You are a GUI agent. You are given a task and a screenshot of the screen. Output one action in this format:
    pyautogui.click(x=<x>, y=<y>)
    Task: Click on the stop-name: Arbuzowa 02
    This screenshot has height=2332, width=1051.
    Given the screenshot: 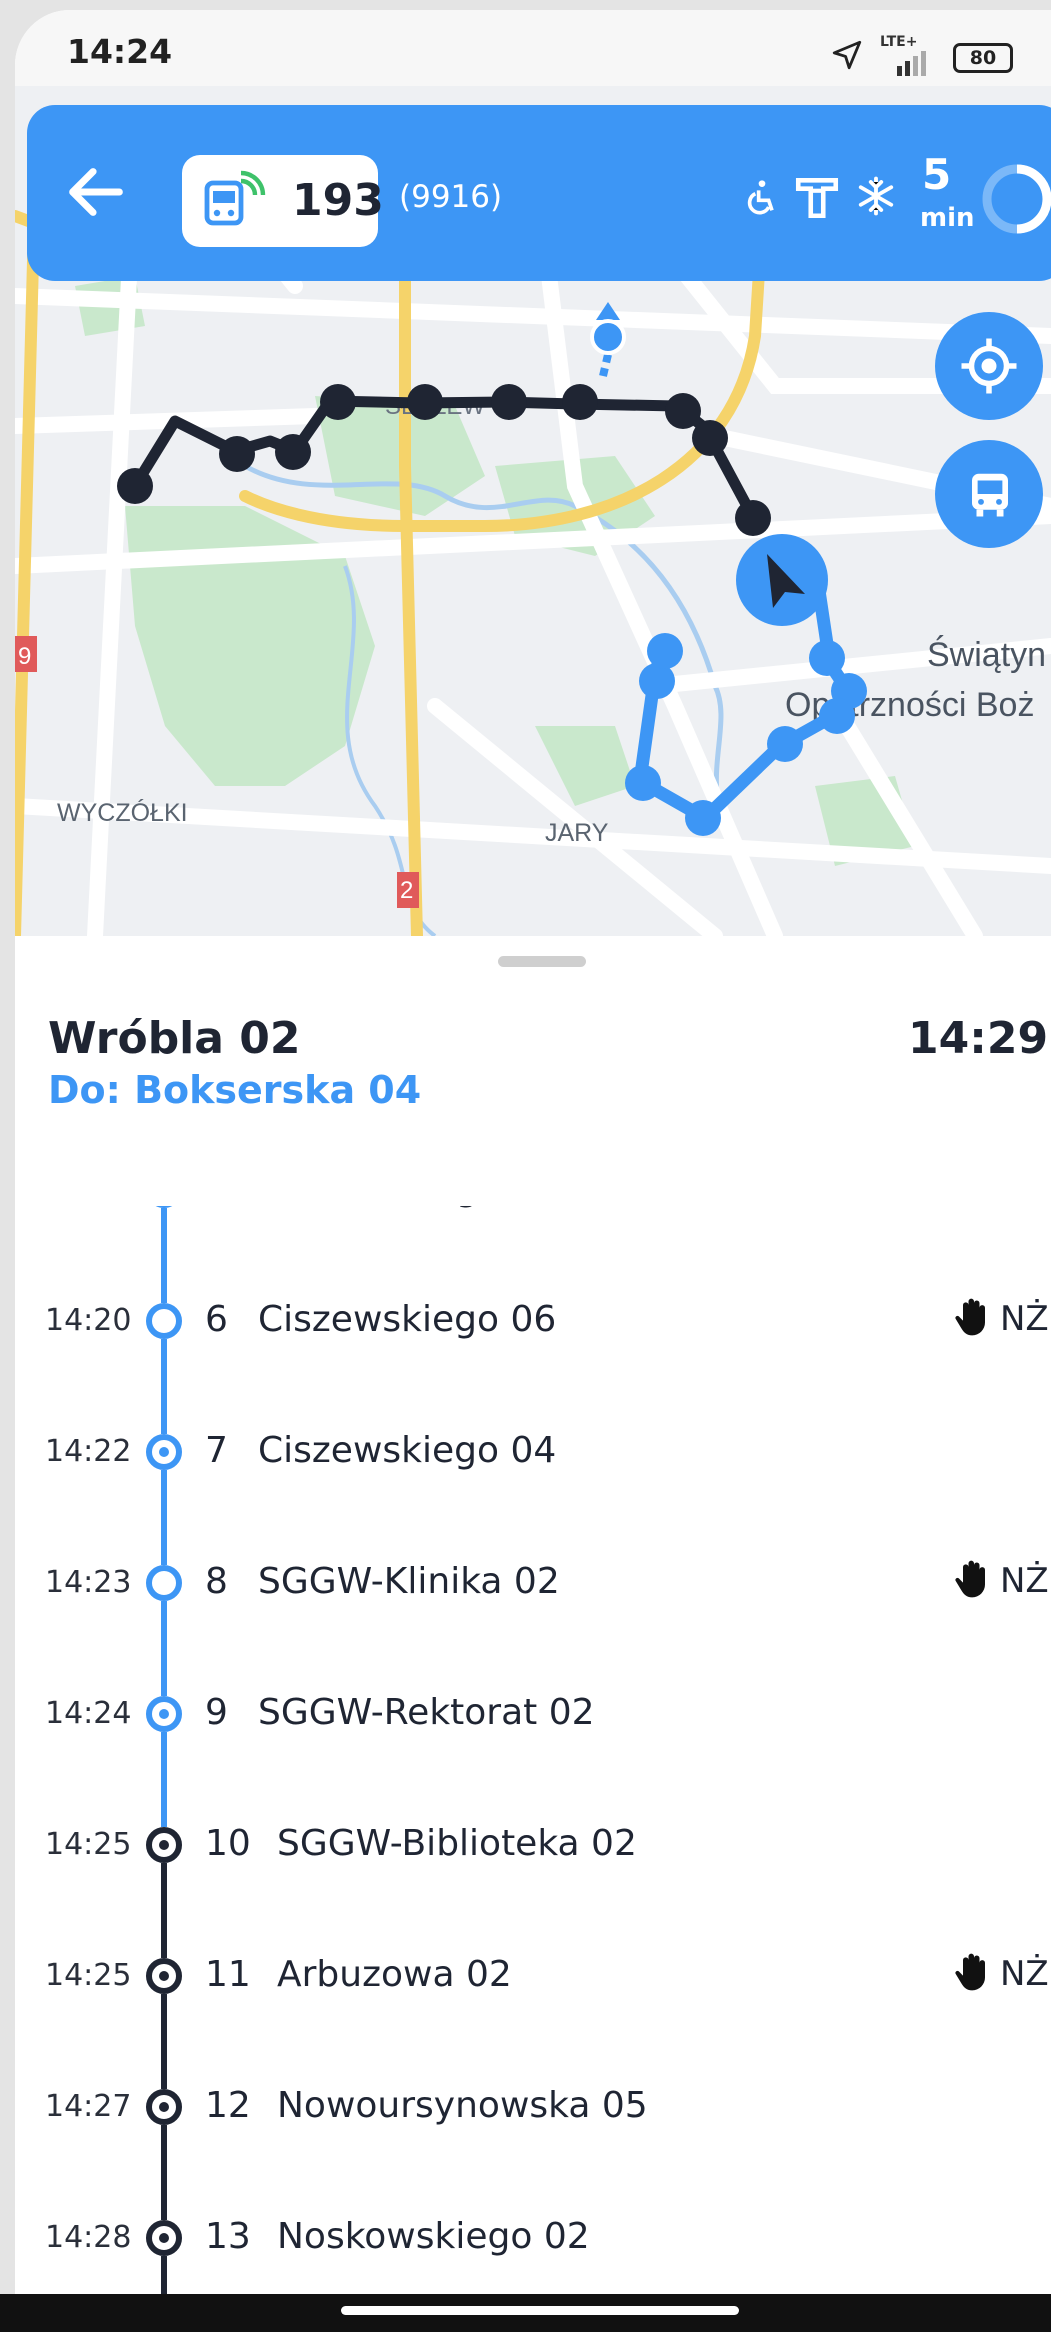 What is the action you would take?
    pyautogui.click(x=394, y=1974)
    